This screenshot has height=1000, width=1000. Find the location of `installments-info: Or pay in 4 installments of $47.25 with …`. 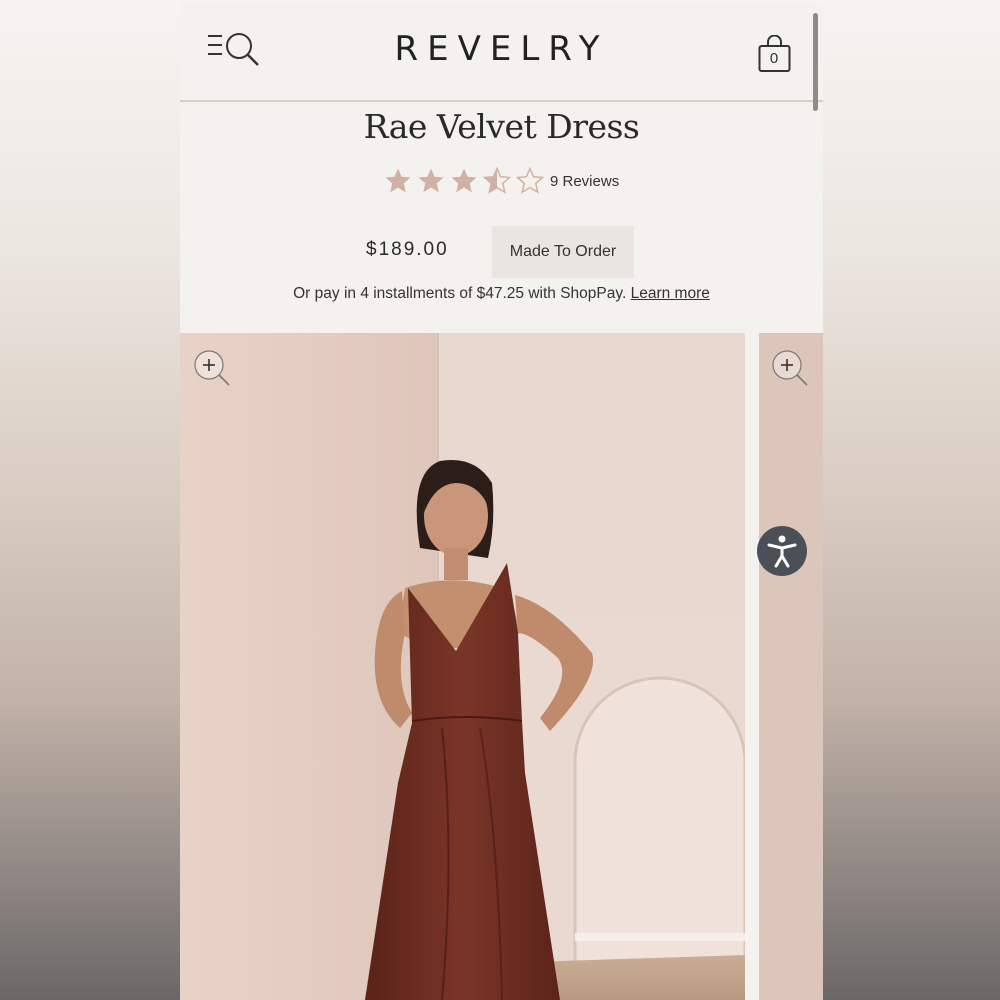

installments-info: Or pay in 4 installments of $47.25 with … is located at coordinates (501, 294).